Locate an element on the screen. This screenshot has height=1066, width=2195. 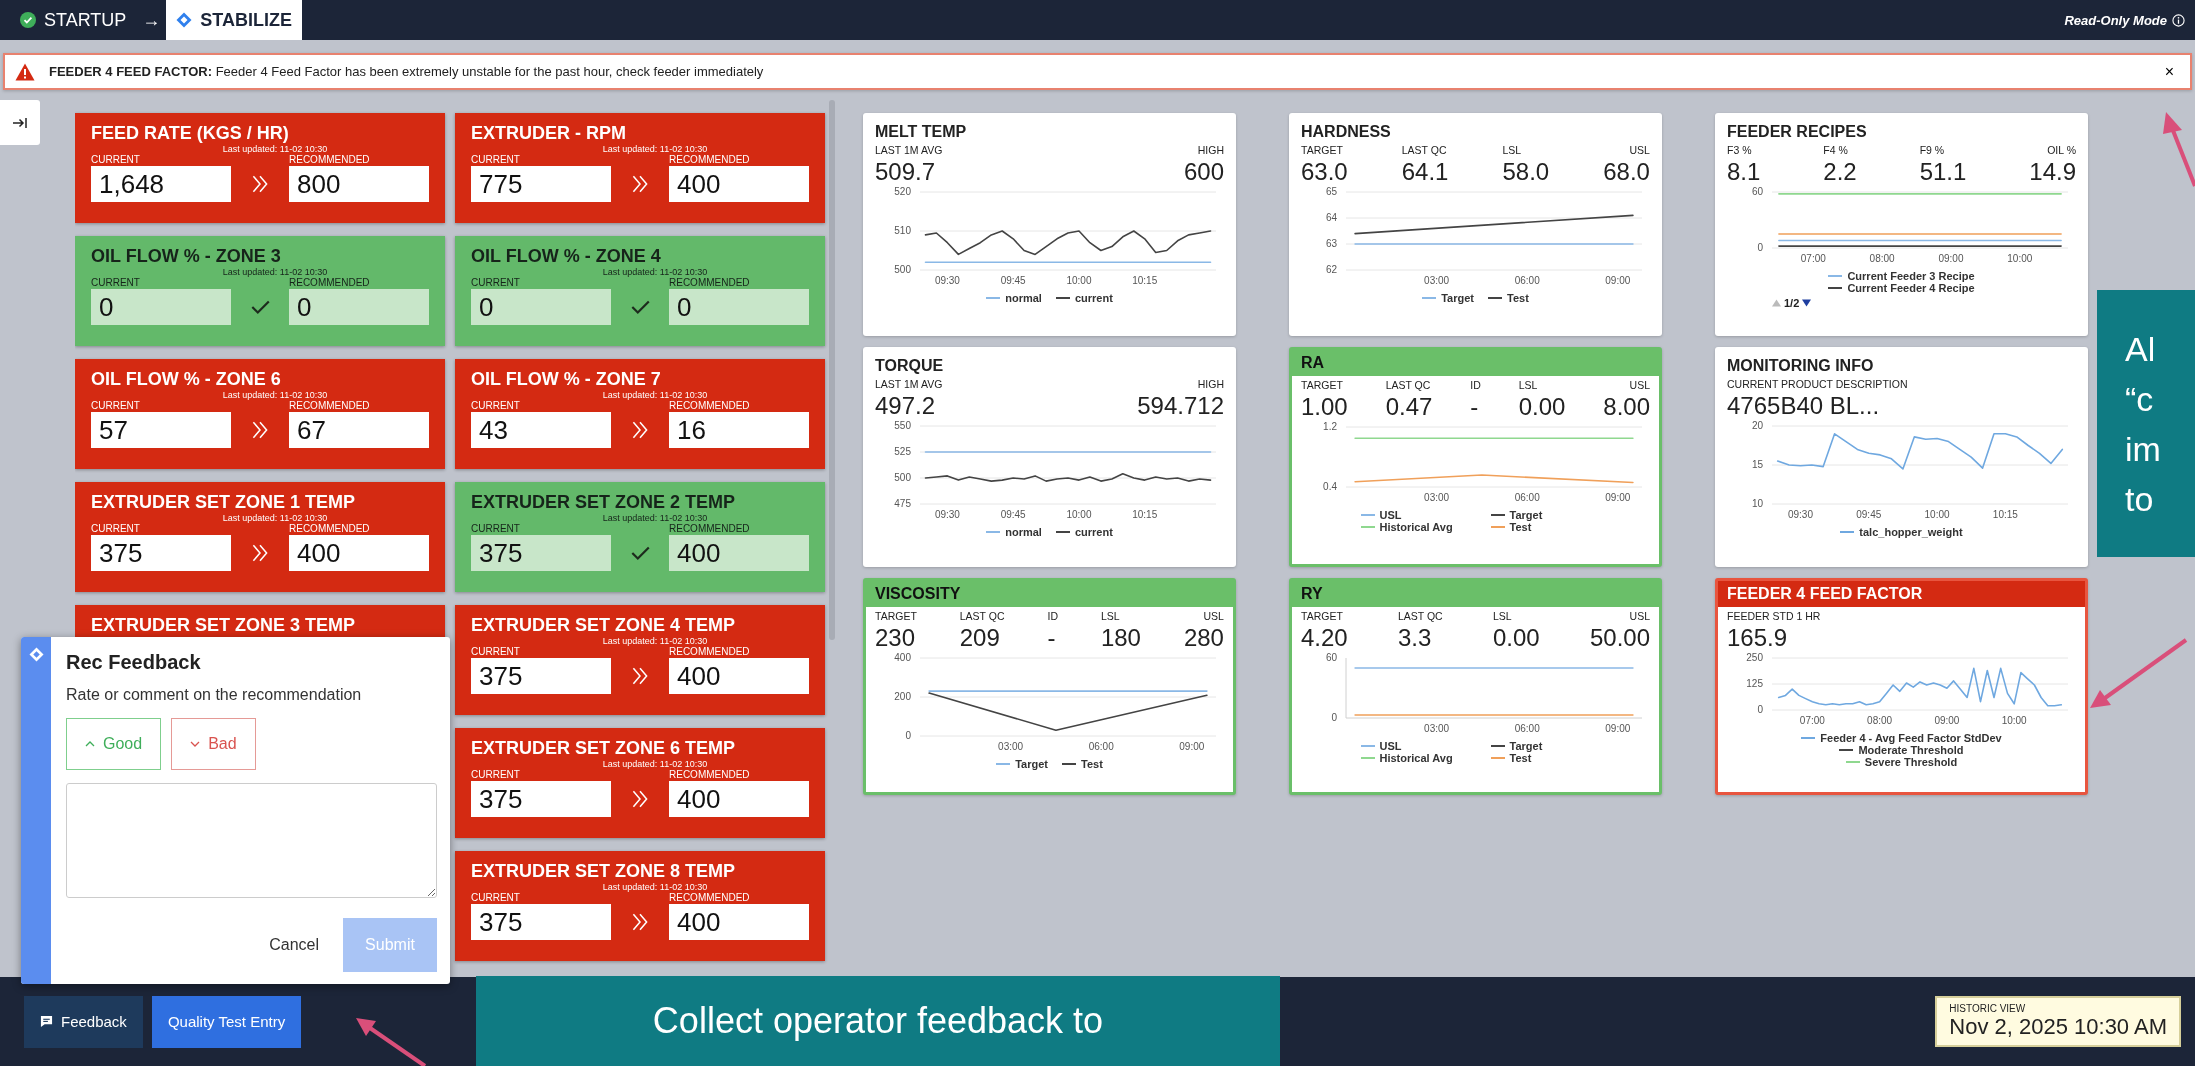
stat-label: F3 % is located at coordinates (1740, 150).